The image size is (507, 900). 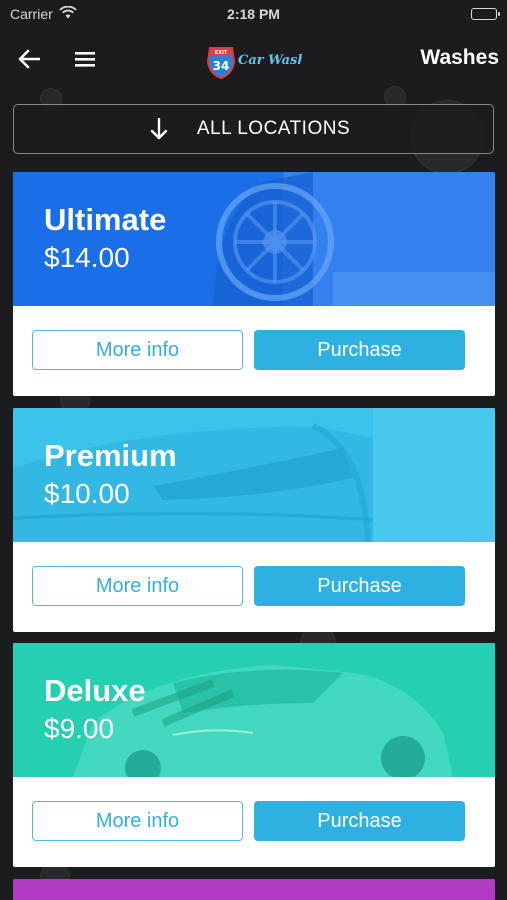 What do you see at coordinates (221, 53) in the screenshot?
I see `logo-exit-text: EXIT` at bounding box center [221, 53].